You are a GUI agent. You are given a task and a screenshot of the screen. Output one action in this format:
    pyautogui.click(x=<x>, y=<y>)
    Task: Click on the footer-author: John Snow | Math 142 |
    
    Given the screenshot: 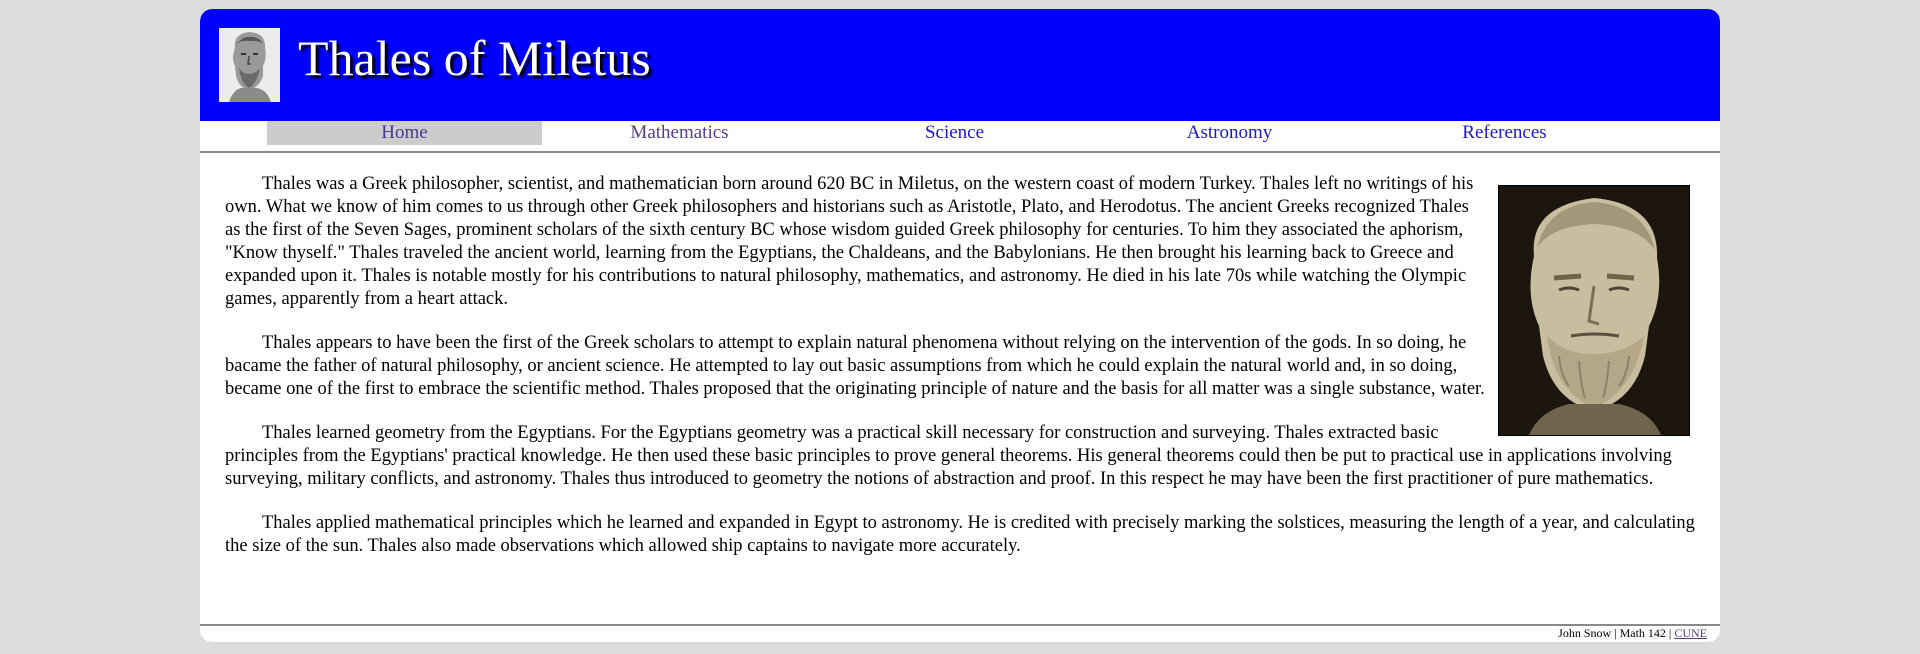 What is the action you would take?
    pyautogui.click(x=1615, y=633)
    